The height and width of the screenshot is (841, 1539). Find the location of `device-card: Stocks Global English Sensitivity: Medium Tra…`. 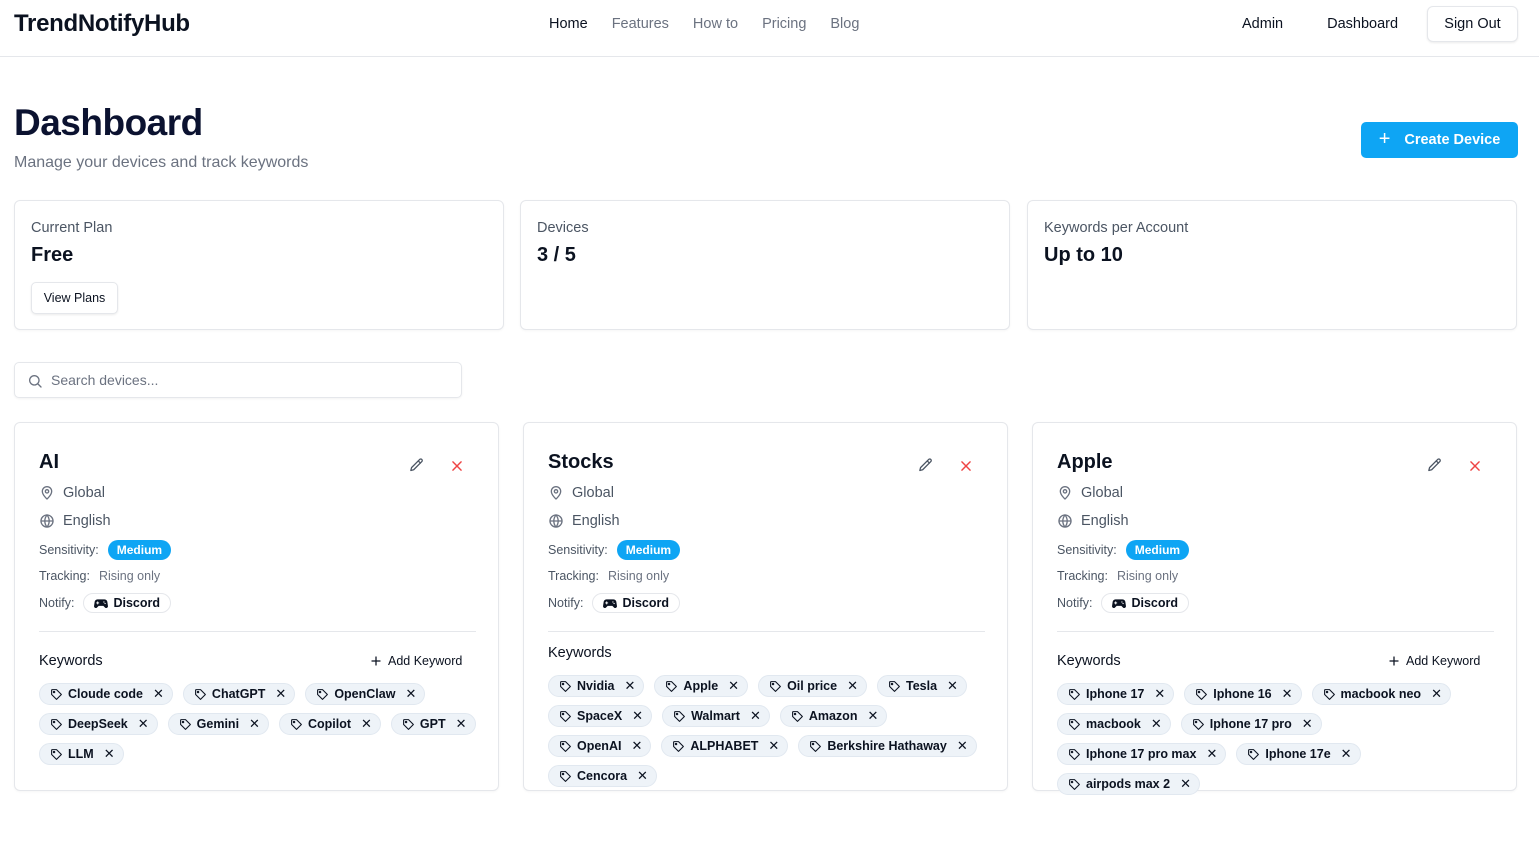

device-card: Stocks Global English Sensitivity: Medium Tra… is located at coordinates (765, 606).